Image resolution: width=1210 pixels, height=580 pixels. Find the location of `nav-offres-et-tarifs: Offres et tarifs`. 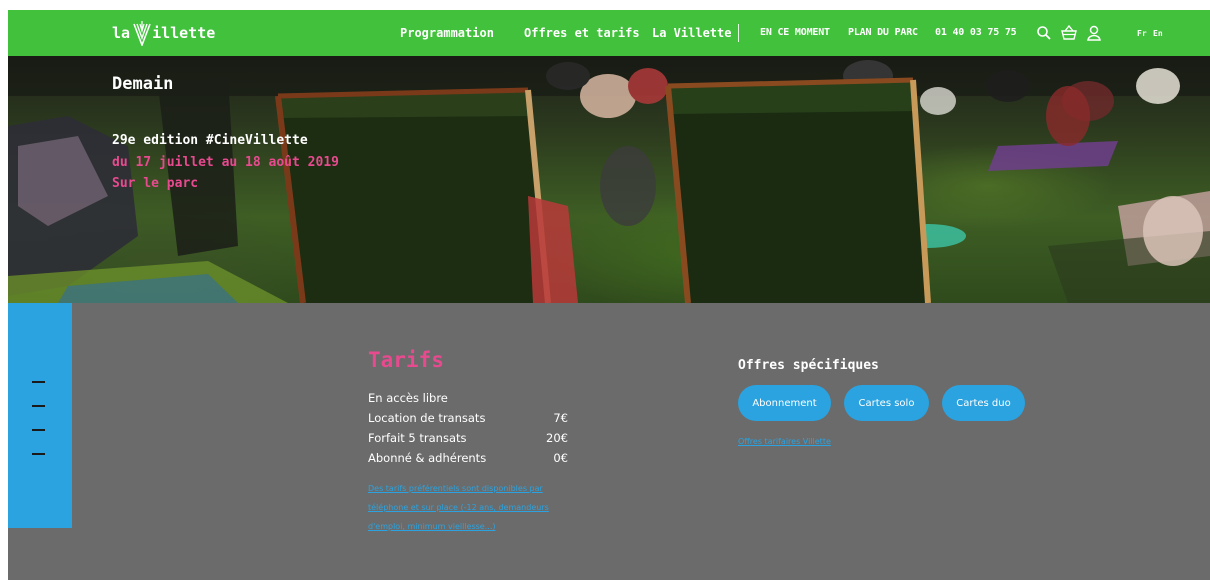

nav-offres-et-tarifs: Offres et tarifs is located at coordinates (582, 33).